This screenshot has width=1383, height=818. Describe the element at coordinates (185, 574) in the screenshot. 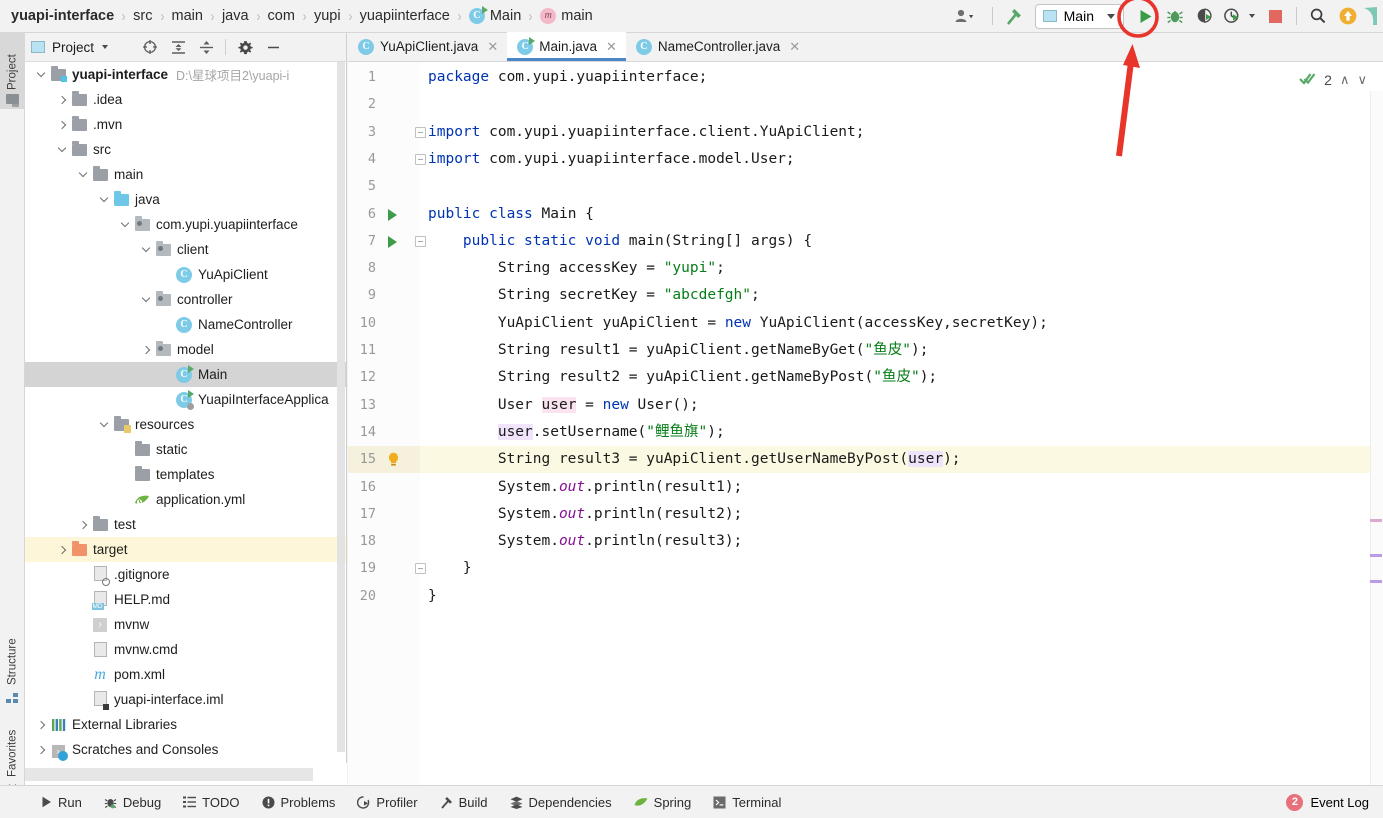

I see `tree-node--gitignore: .gitignore` at that location.